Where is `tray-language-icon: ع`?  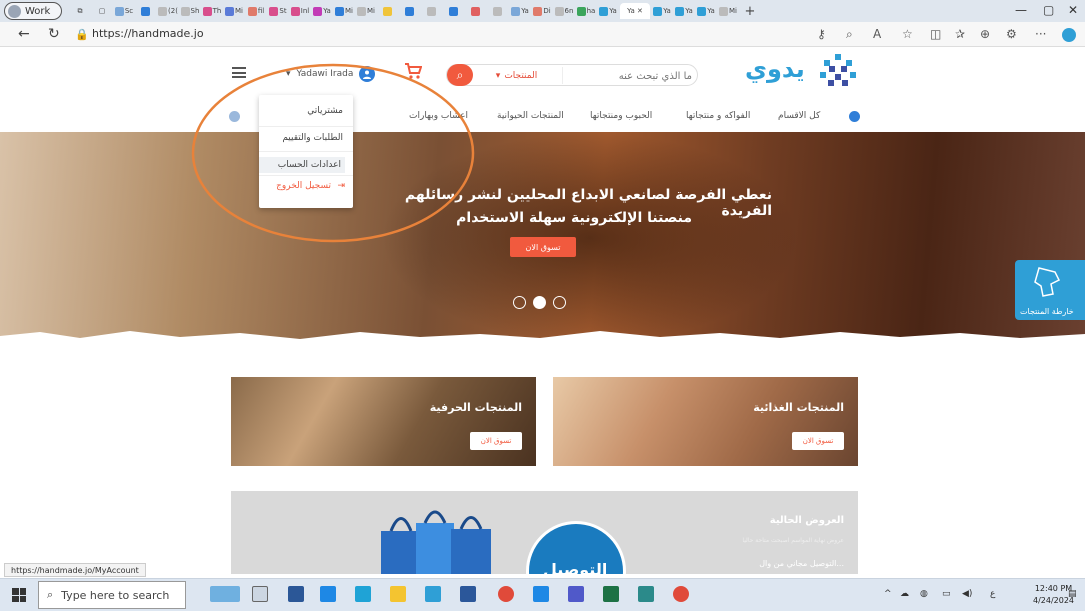
tray-language-icon: ع is located at coordinates (992, 594).